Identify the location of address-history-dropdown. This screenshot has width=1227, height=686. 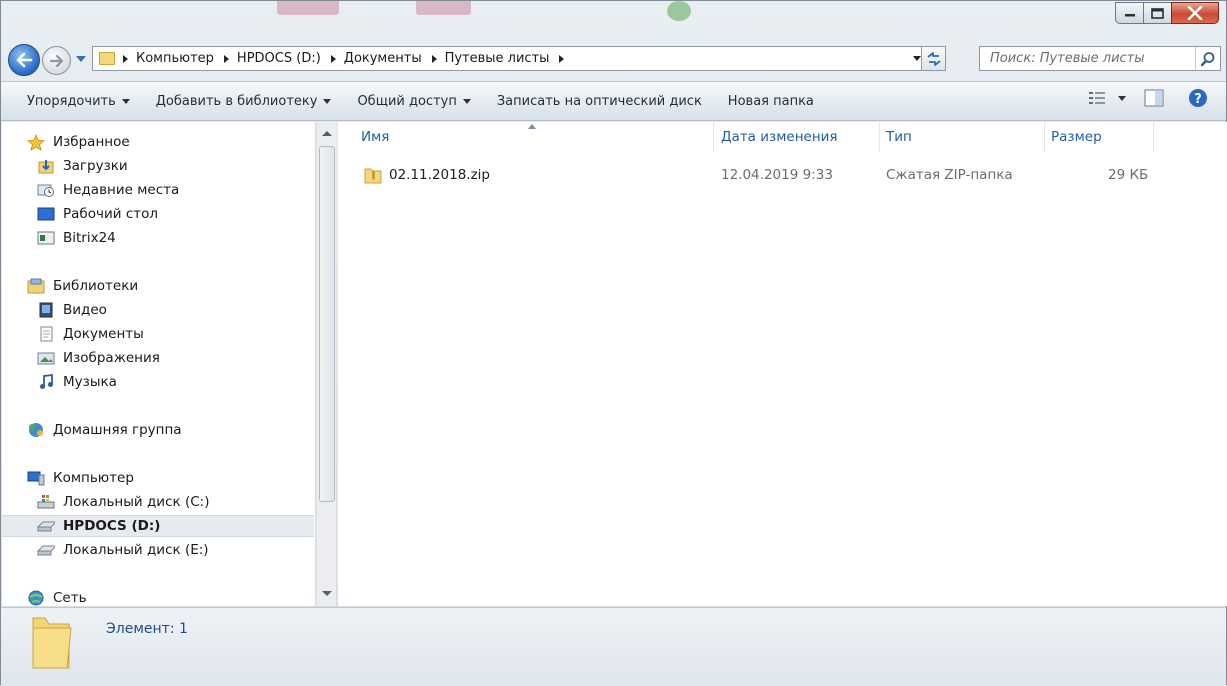
(917, 58).